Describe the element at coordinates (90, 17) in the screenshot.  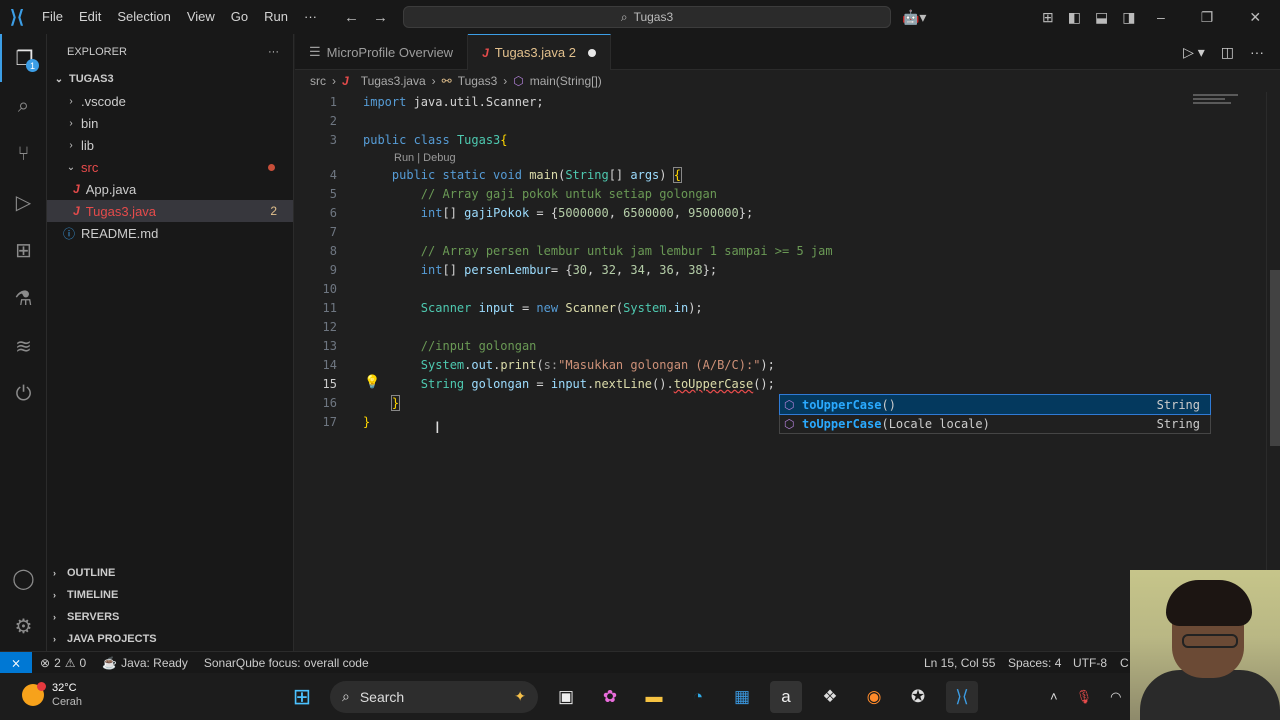
I see `menu-edit: Edit` at that location.